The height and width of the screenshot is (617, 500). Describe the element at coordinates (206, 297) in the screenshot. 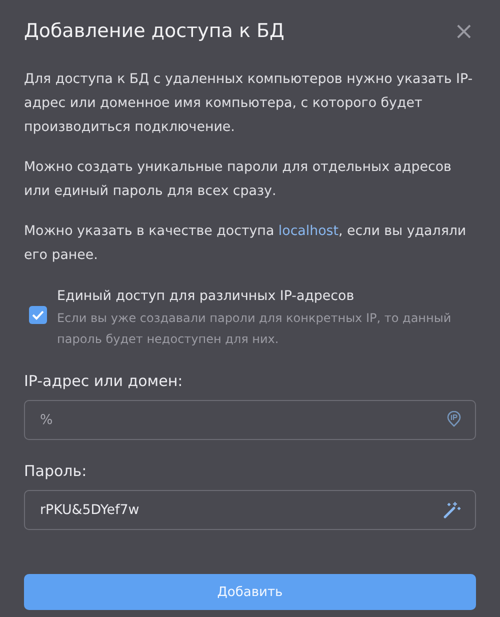

I see `checkbox-label: Единый доступ для различных IP-адресов` at that location.